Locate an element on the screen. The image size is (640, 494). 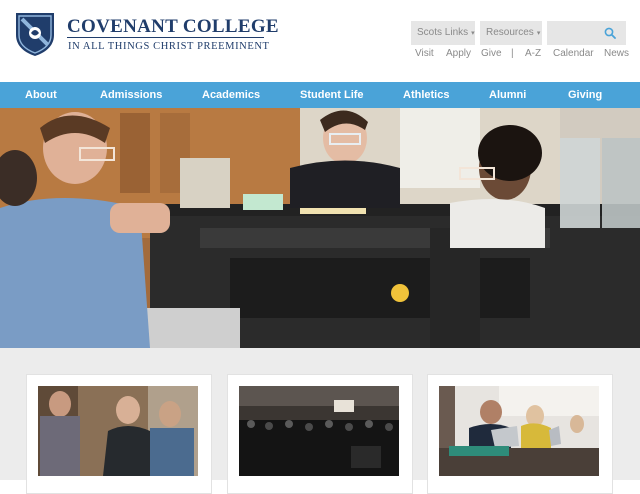
college-tagline: IN ALL THINGS CHRIST PREEMINENT is located at coordinates (169, 46).